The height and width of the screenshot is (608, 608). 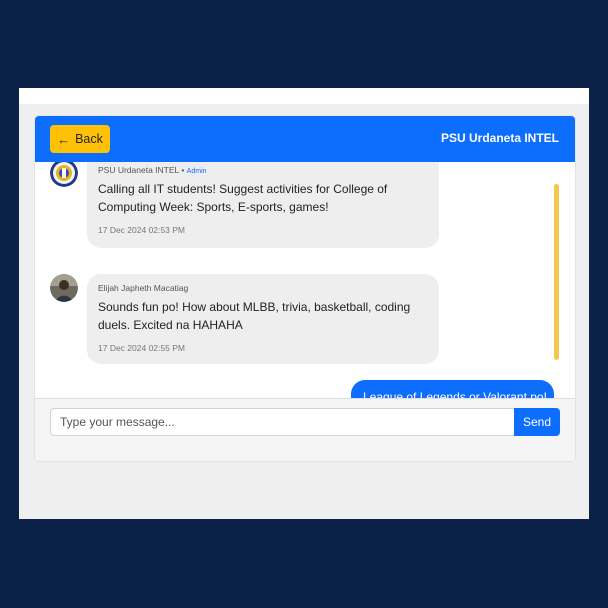 What do you see at coordinates (305, 139) in the screenshot?
I see `chat-header: ← Back PSU Urdaneta INTEL` at bounding box center [305, 139].